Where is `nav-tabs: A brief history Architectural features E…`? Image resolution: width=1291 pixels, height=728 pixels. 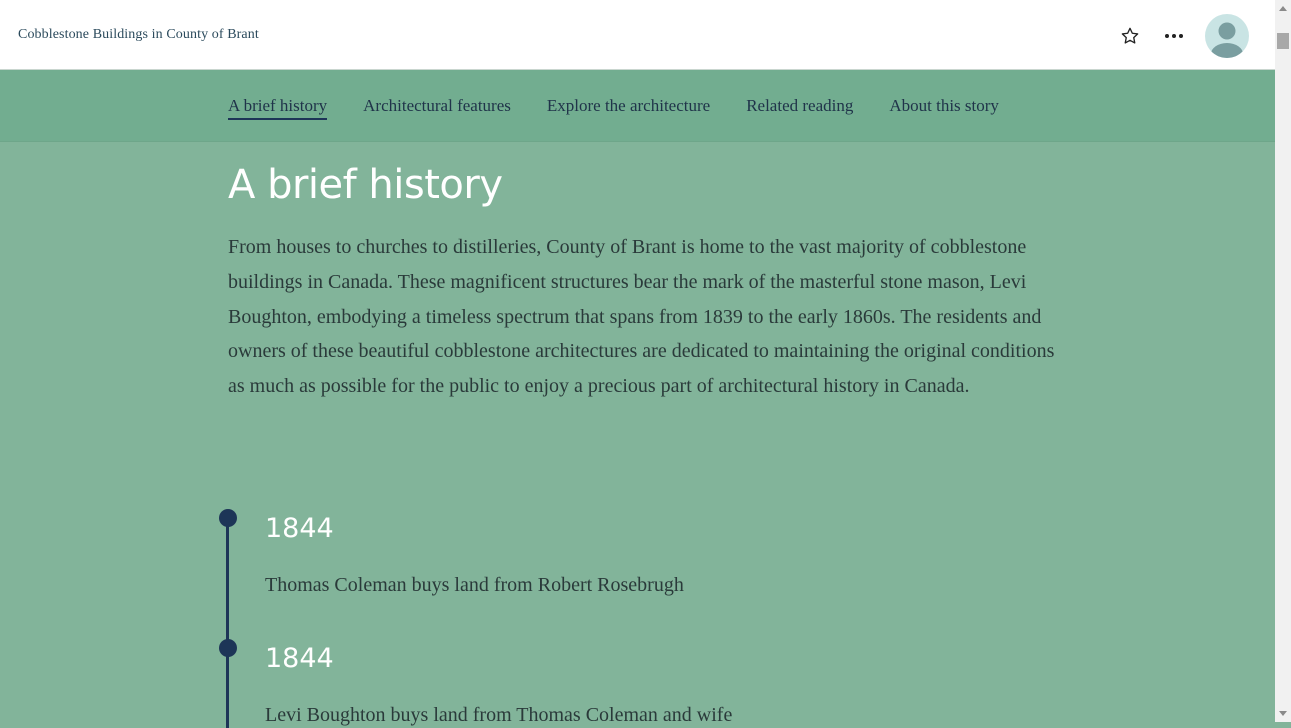
nav-tabs: A brief history Architectural features E… is located at coordinates (631, 108).